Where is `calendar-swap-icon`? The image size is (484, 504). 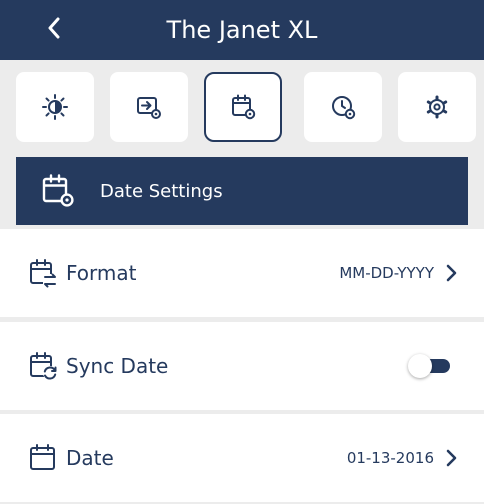 calendar-swap-icon is located at coordinates (43, 273).